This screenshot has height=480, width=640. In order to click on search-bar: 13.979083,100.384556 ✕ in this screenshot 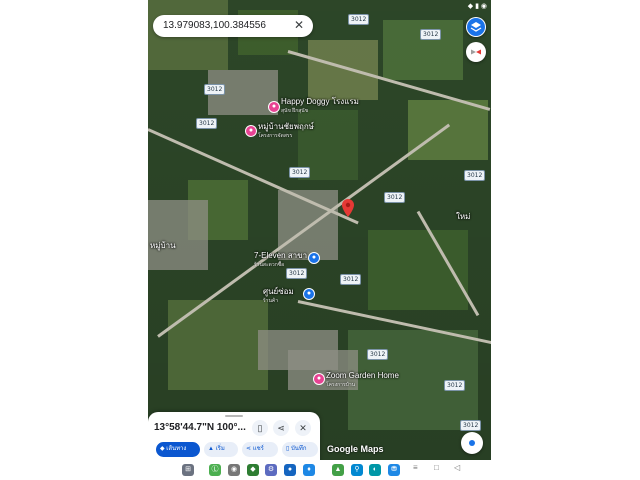, I will do `click(233, 26)`.